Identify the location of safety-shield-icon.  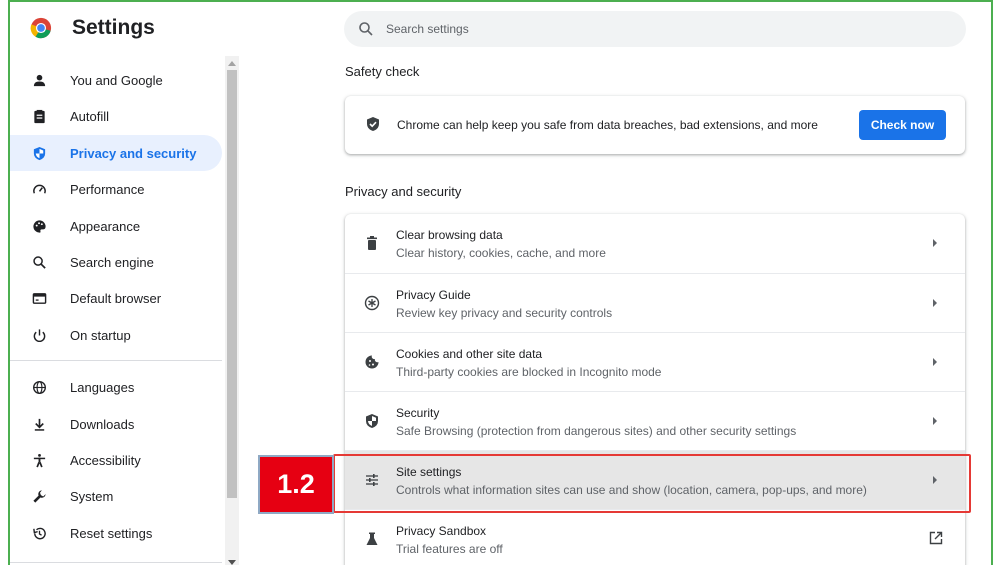
(373, 124).